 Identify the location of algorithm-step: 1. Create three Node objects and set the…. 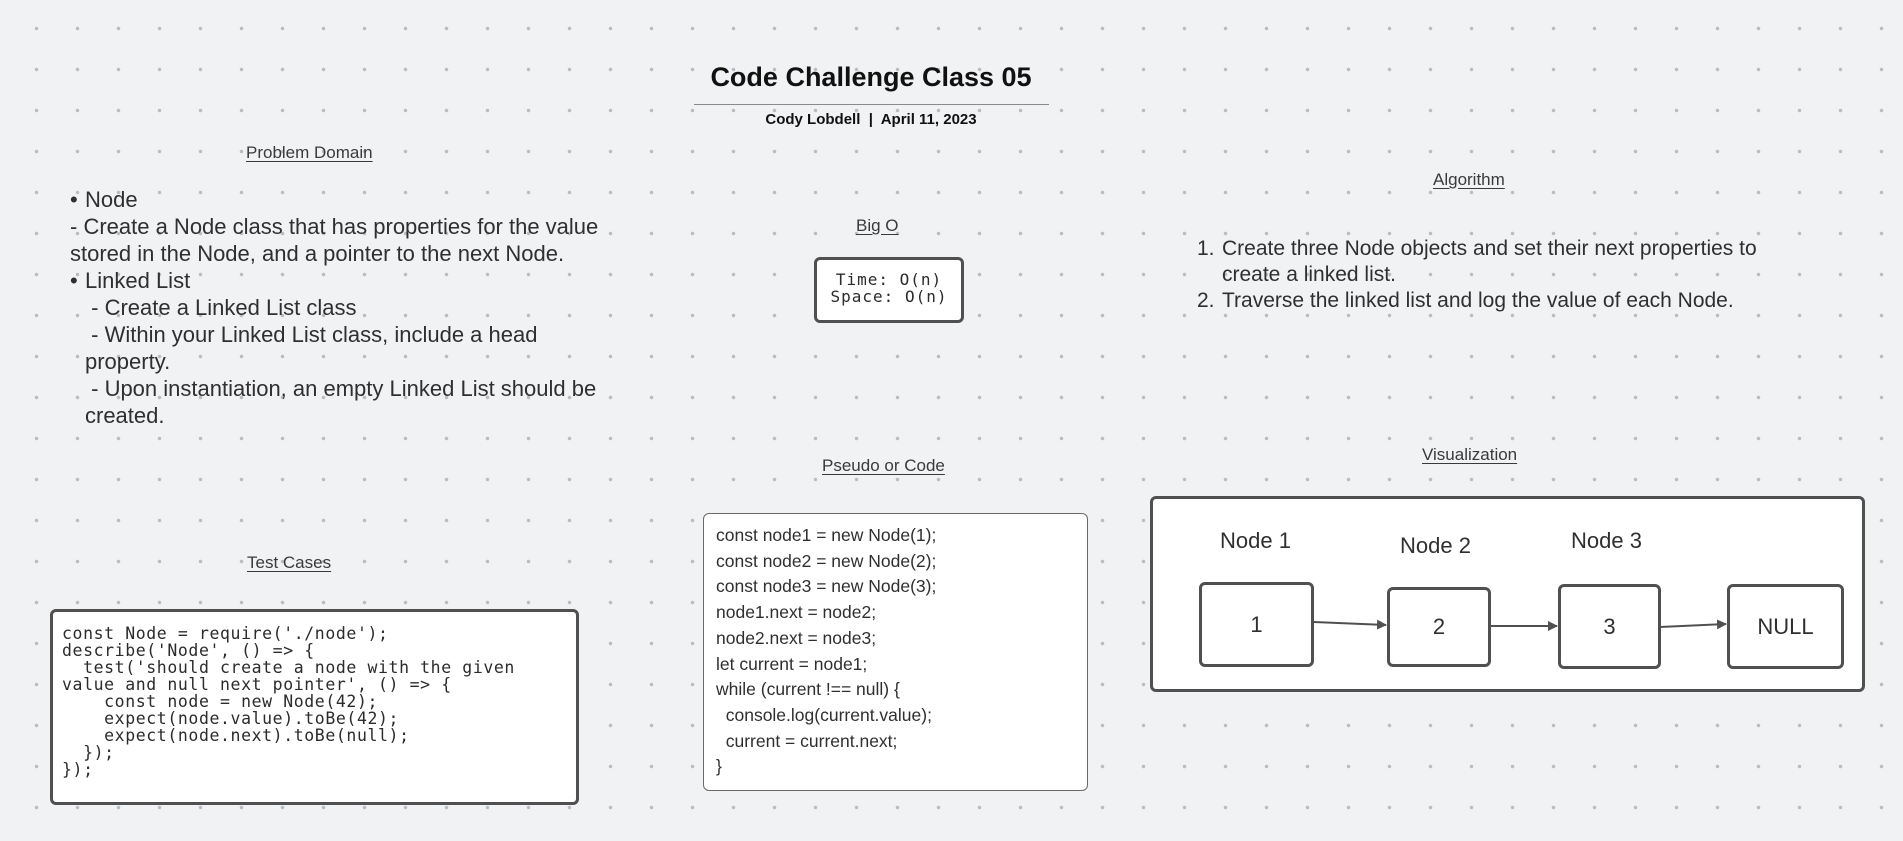
(1497, 262).